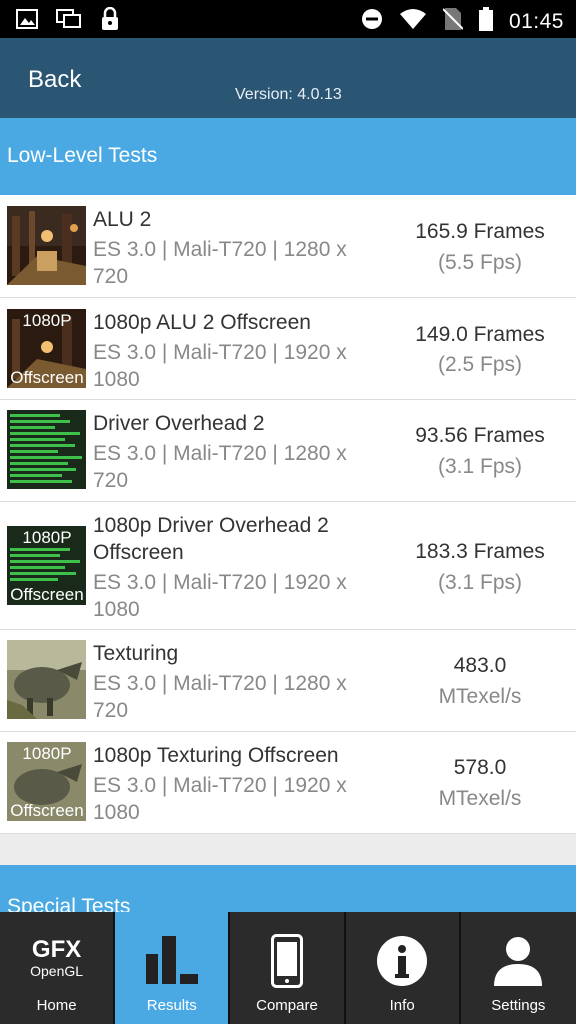 This screenshot has width=576, height=1024. Describe the element at coordinates (536, 21) in the screenshot. I see `clock: 01:45` at that location.